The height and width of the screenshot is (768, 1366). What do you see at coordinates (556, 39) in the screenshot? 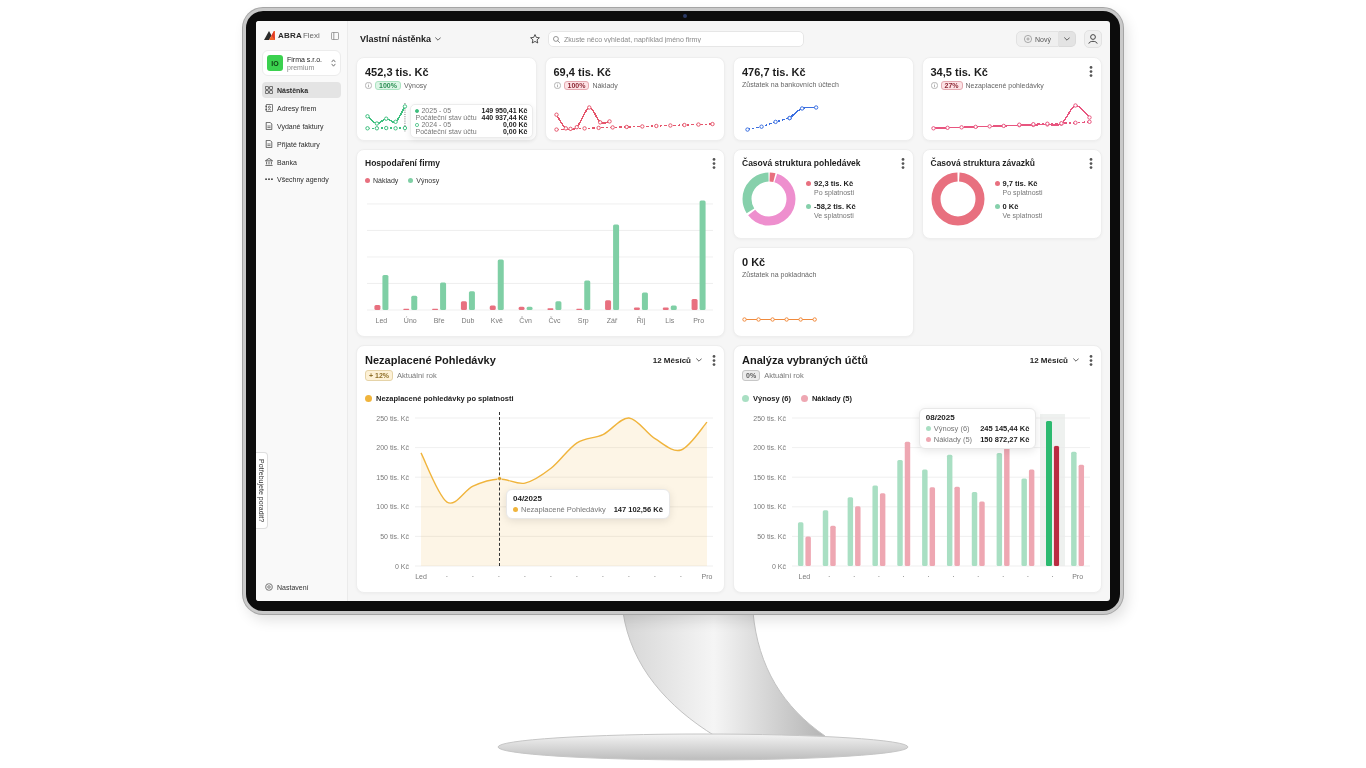
I see `search-icon` at bounding box center [556, 39].